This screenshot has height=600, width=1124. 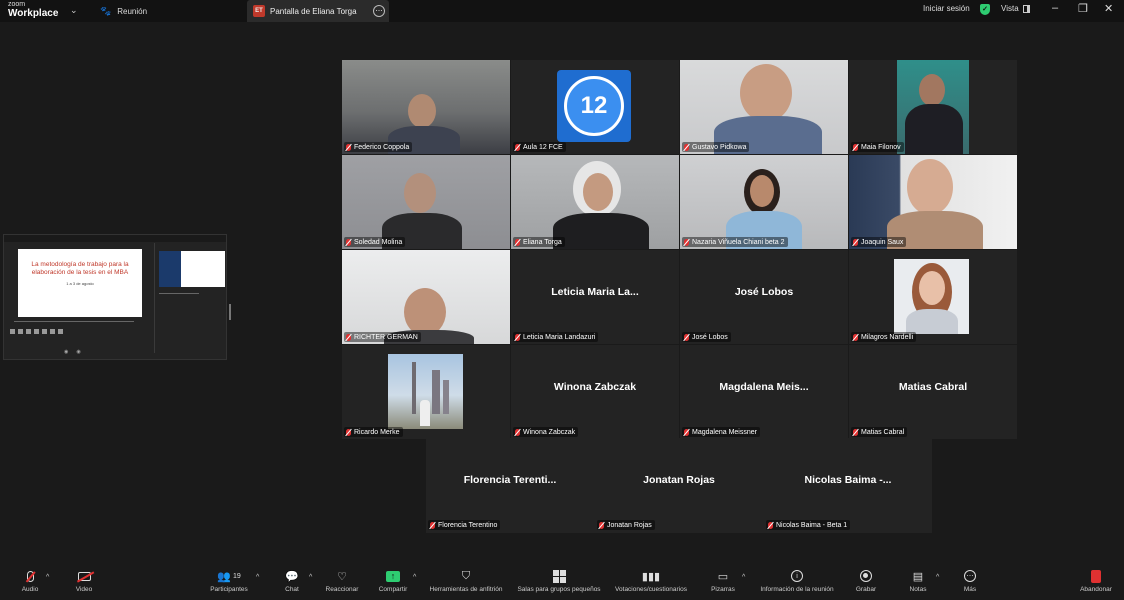 What do you see at coordinates (74, 10) in the screenshot?
I see `chevron-down-icon: ⌄` at bounding box center [74, 10].